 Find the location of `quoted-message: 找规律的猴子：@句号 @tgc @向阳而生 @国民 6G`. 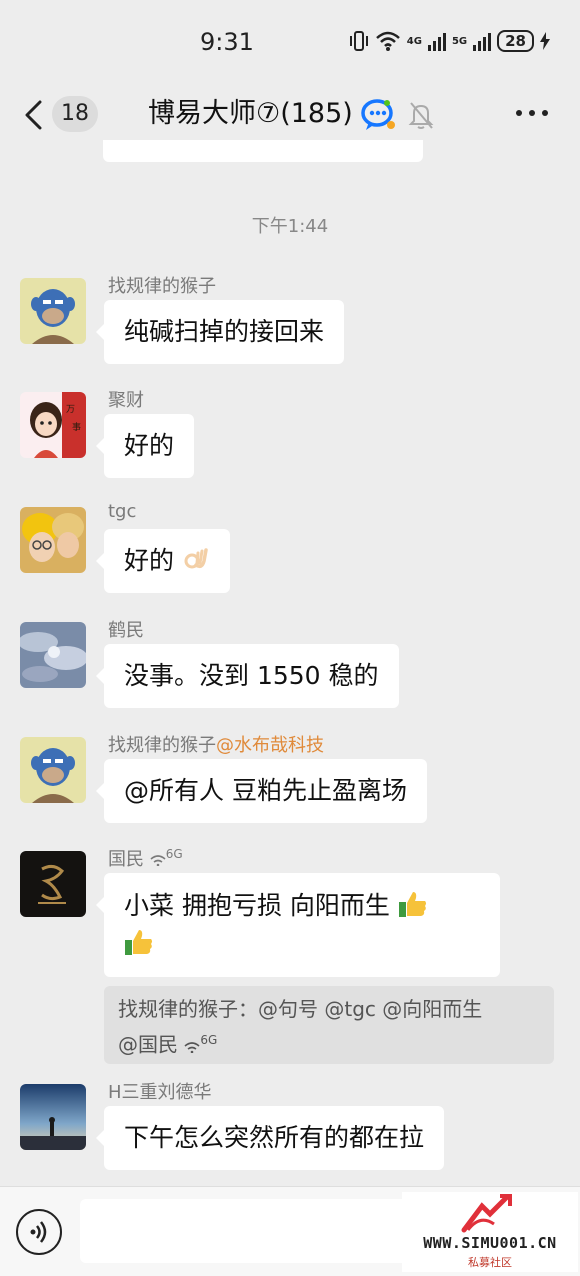

quoted-message: 找规律的猴子：@句号 @tgc @向阳而生 @国民 6G is located at coordinates (329, 1025).